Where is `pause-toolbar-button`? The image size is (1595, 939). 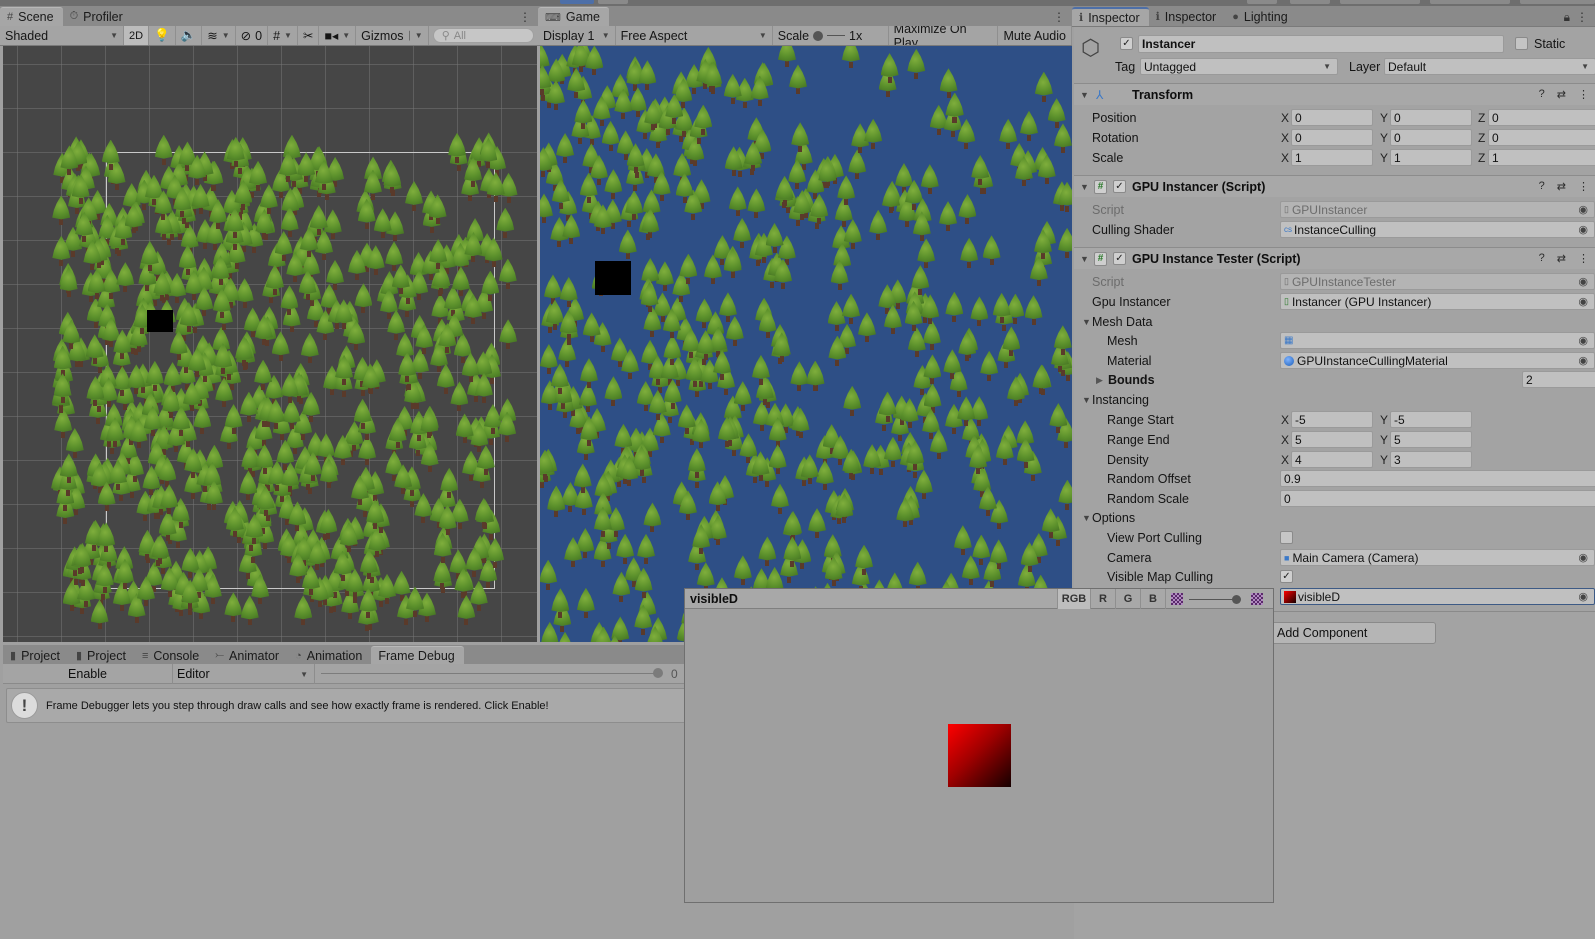 pause-toolbar-button is located at coordinates (613, 2).